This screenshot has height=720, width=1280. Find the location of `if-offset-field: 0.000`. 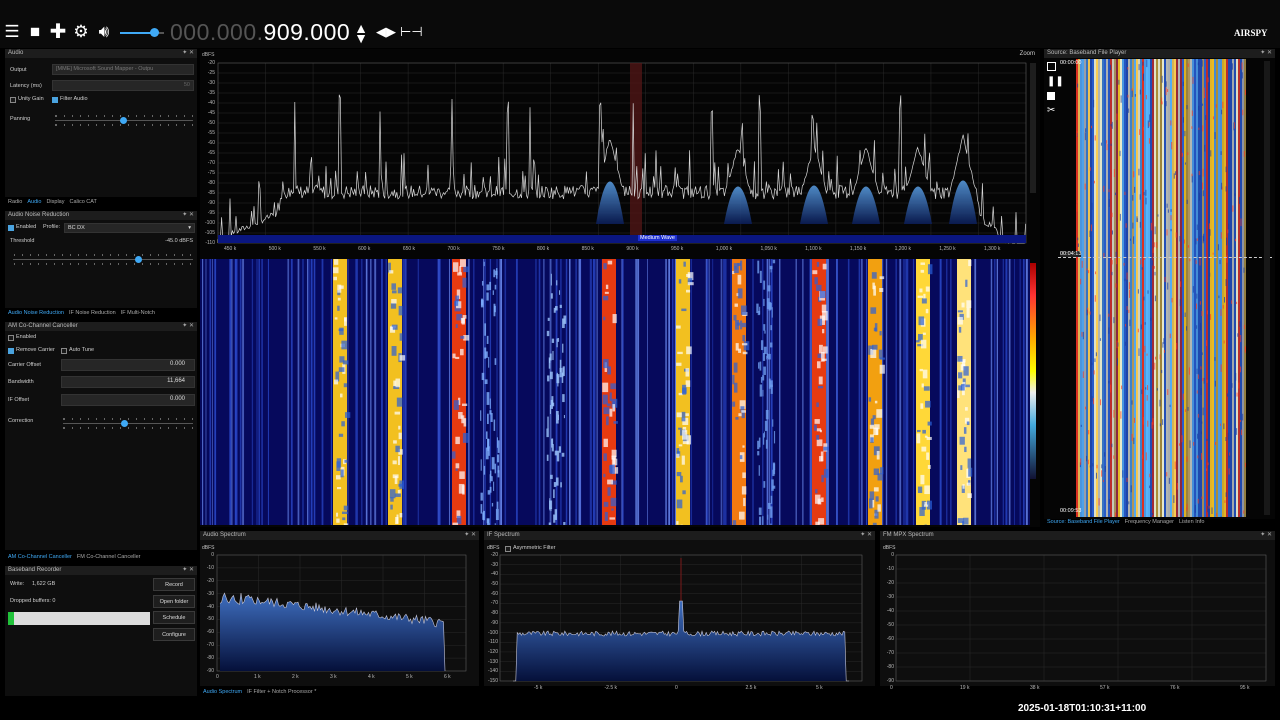

if-offset-field: 0.000 is located at coordinates (128, 400).